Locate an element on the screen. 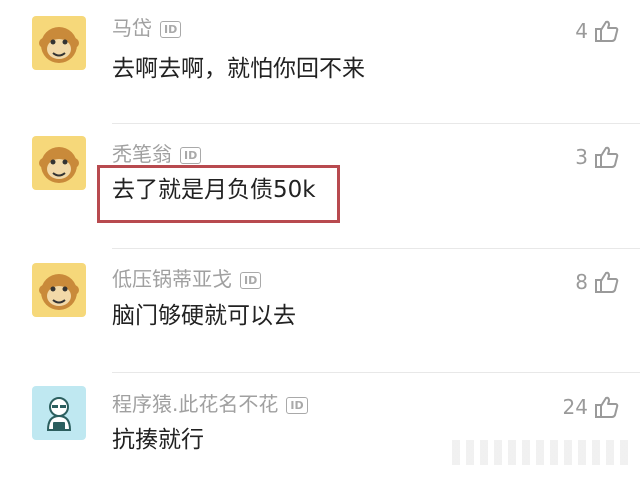 Image resolution: width=640 pixels, height=481 pixels. like-button: 24 is located at coordinates (591, 407).